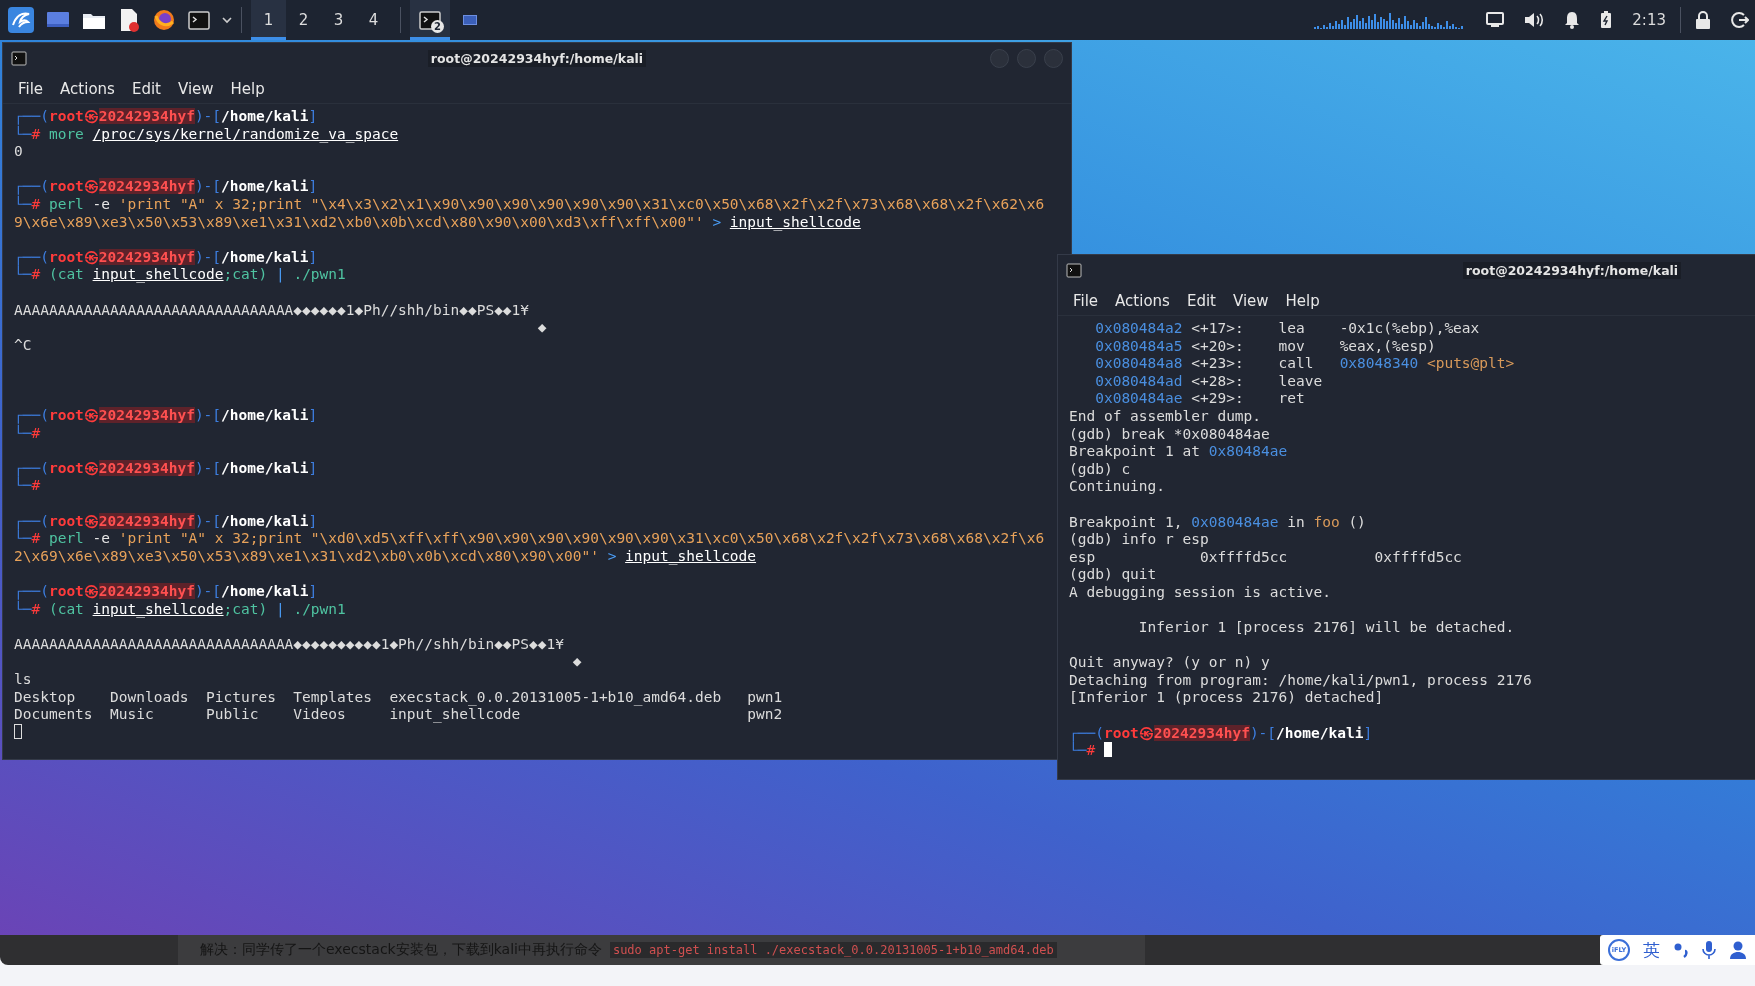  What do you see at coordinates (470, 20) in the screenshot?
I see `window-icon` at bounding box center [470, 20].